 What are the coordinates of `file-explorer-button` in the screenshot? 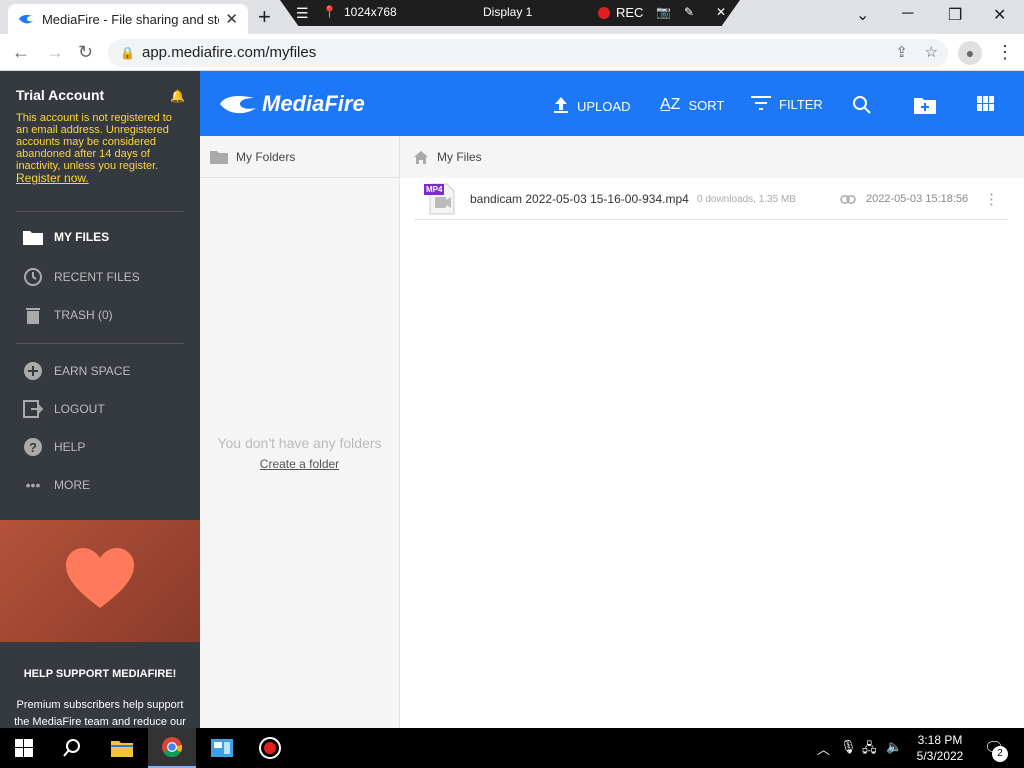 It's located at (122, 748).